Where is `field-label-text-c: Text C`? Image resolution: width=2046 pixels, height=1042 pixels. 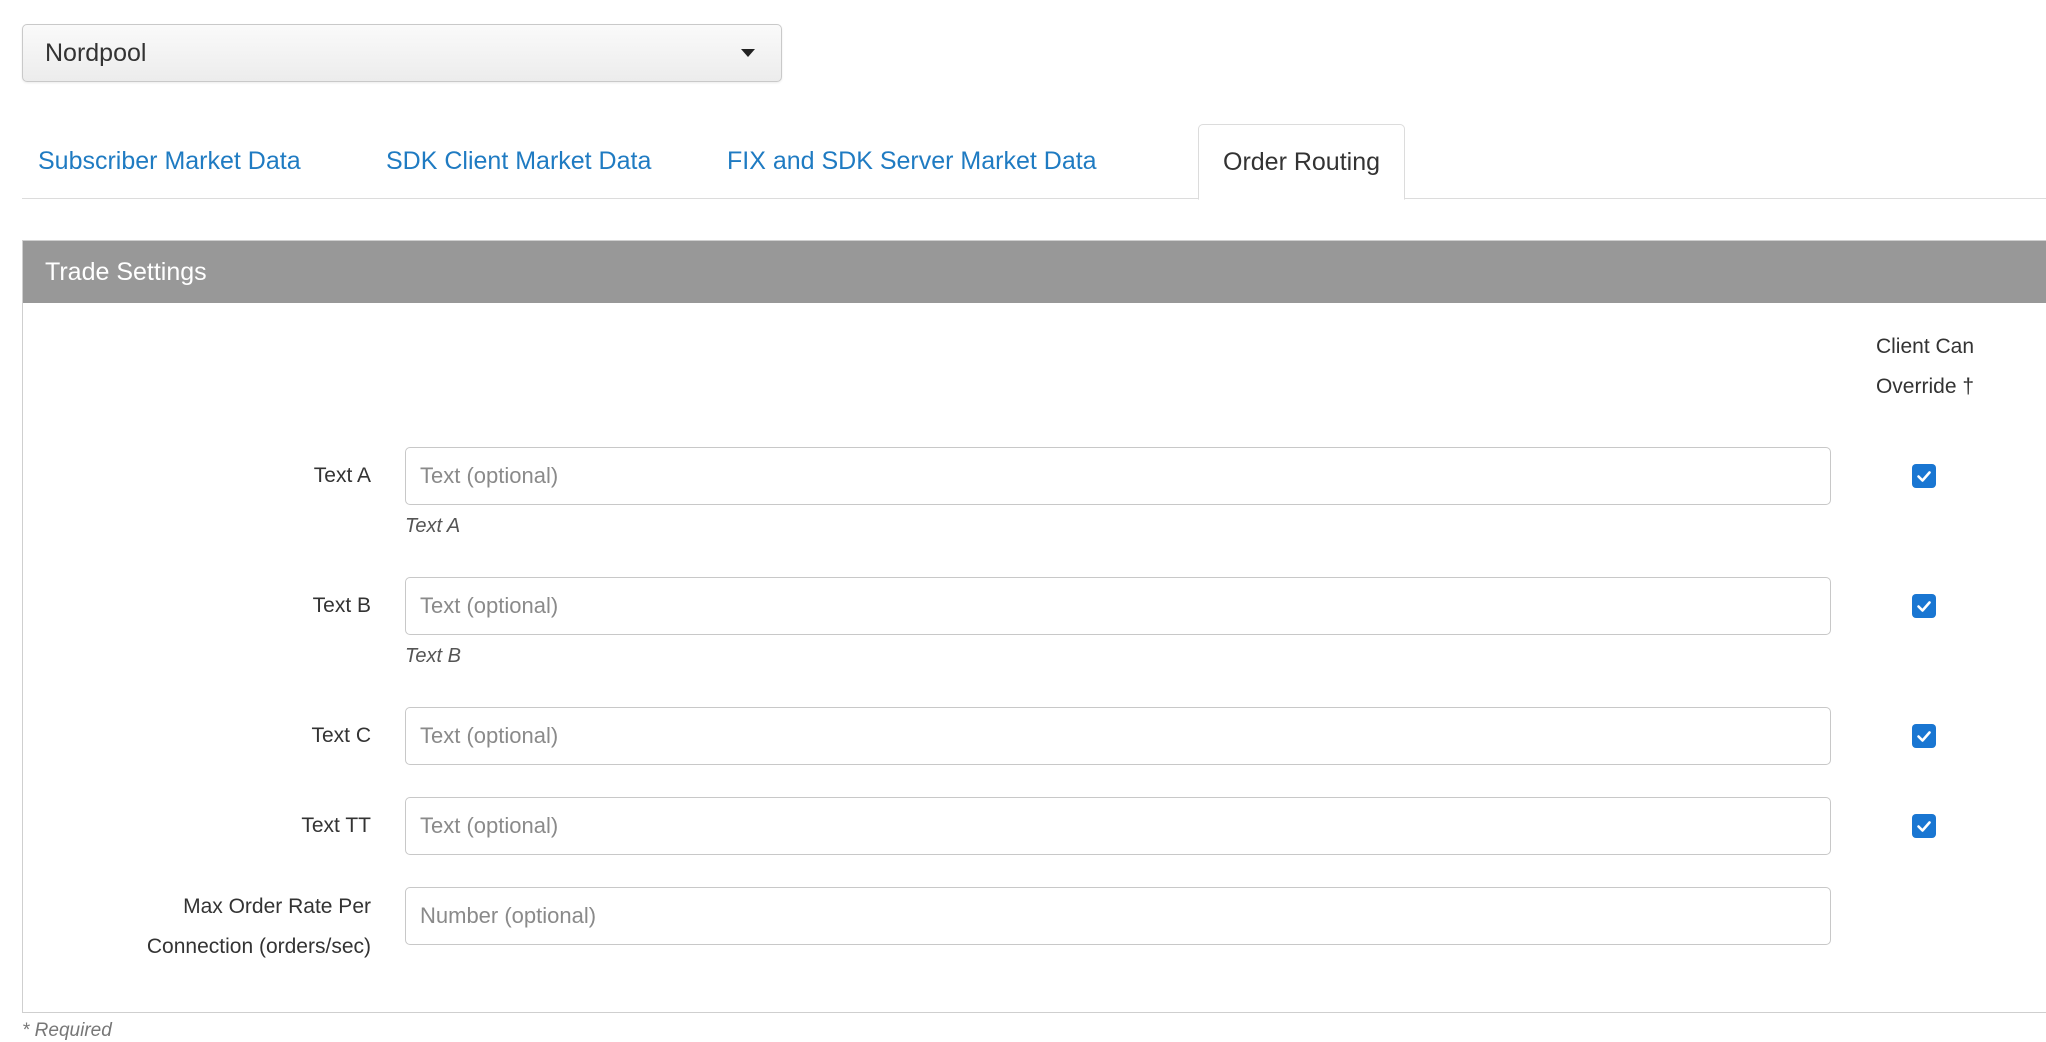 field-label-text-c: Text C is located at coordinates (341, 735).